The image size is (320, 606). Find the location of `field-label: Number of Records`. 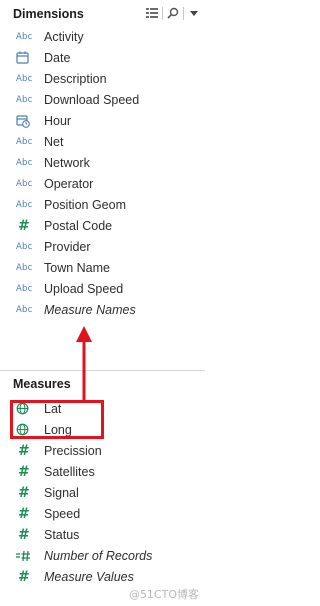

field-label: Number of Records is located at coordinates (98, 555).